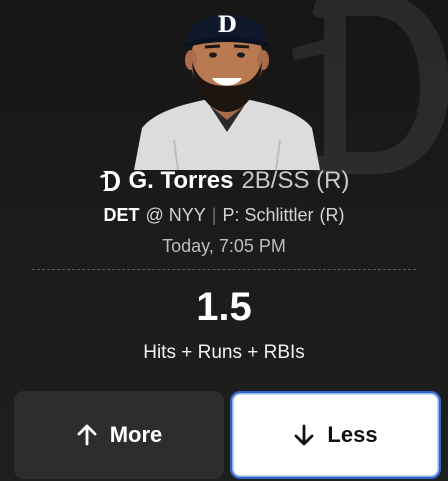 The image size is (448, 481). I want to click on svg-text: D, so click(226, 25).